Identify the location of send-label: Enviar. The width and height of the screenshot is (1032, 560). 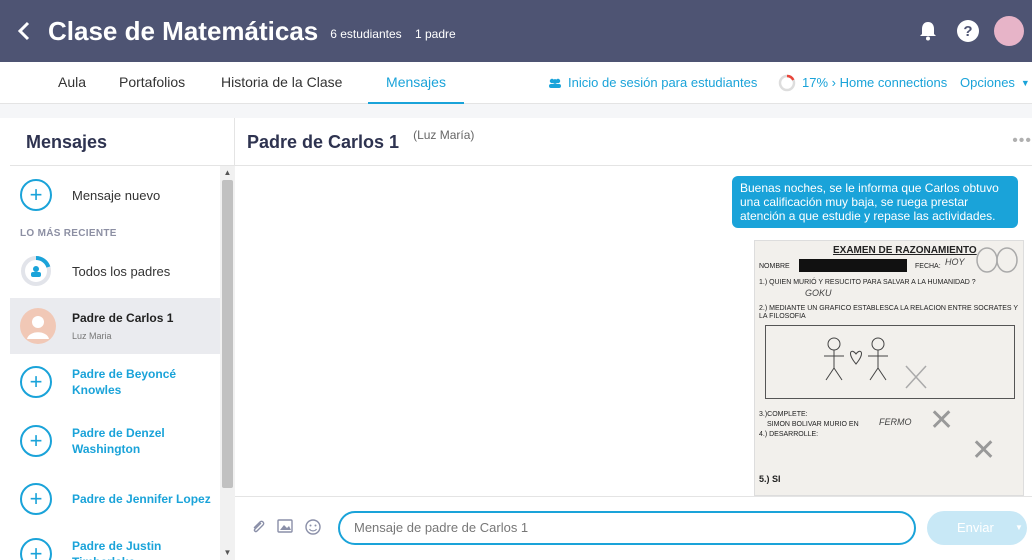
(975, 527).